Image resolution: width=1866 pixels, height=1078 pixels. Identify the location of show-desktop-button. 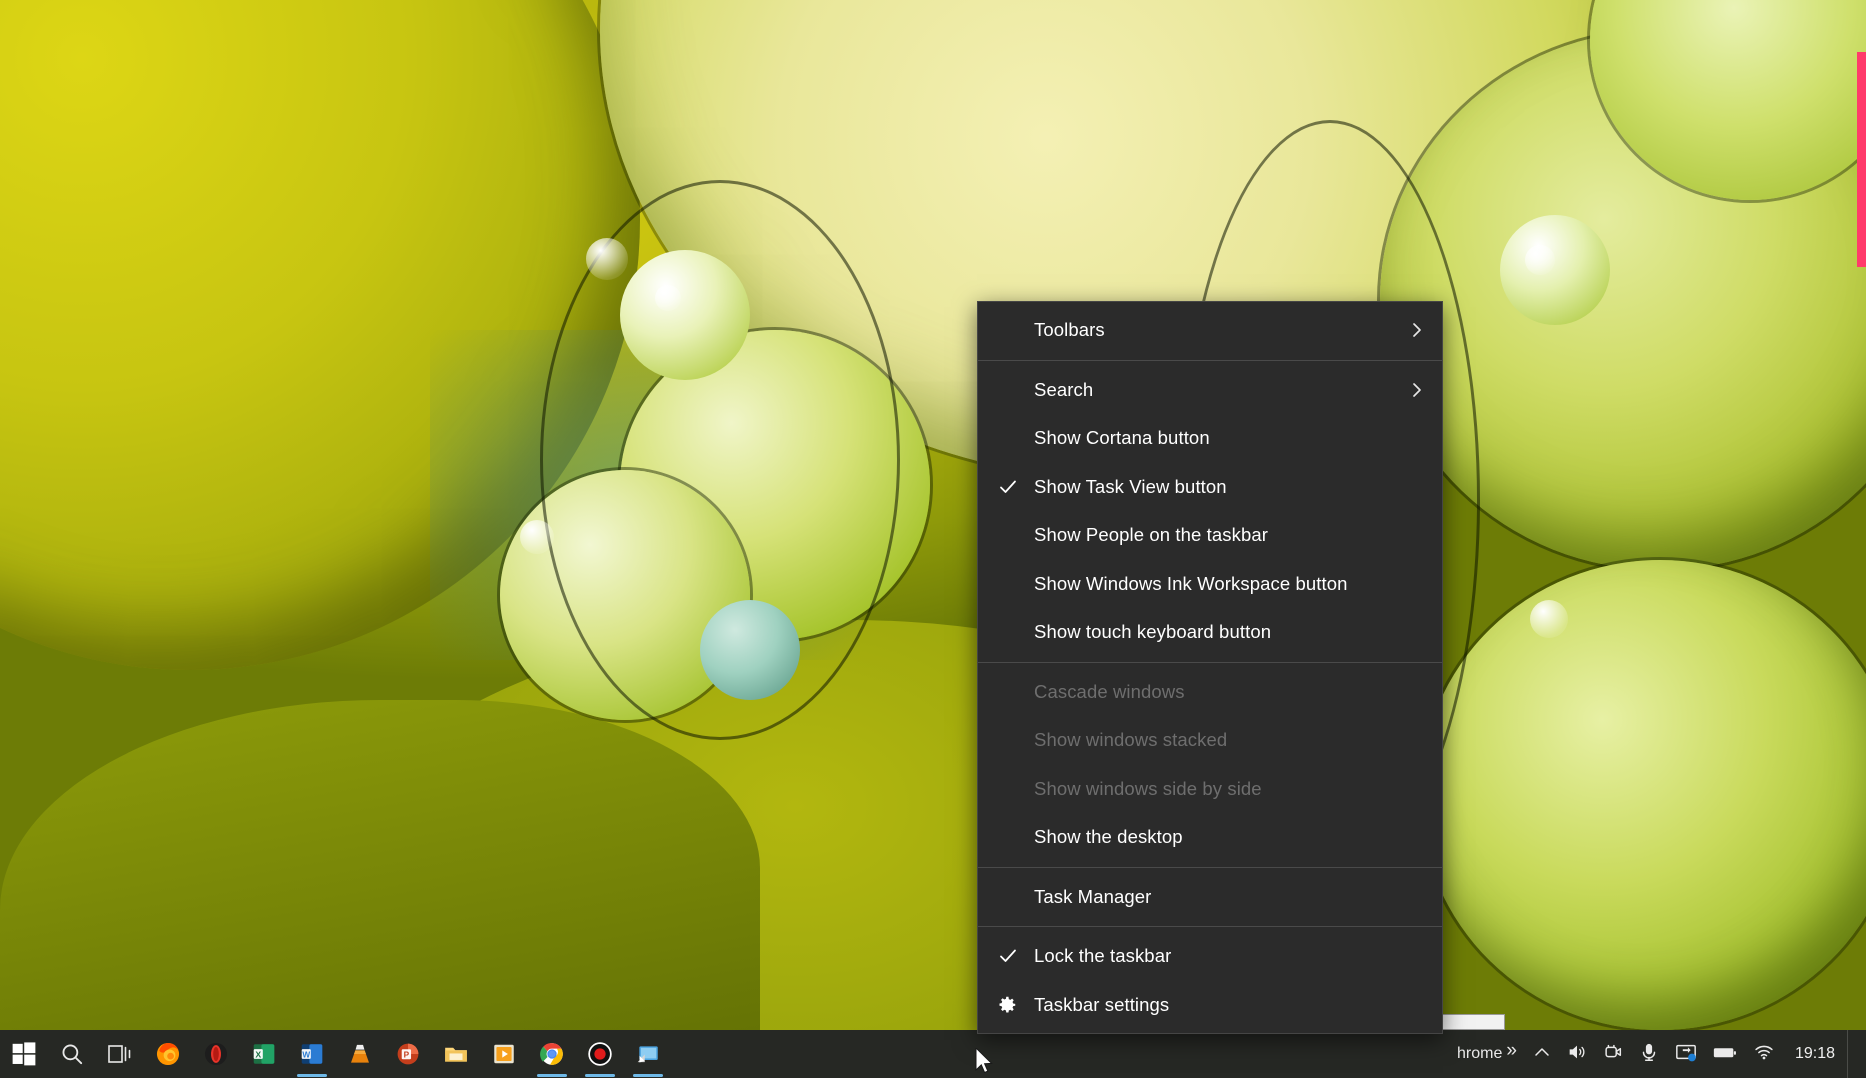
(1851, 1054).